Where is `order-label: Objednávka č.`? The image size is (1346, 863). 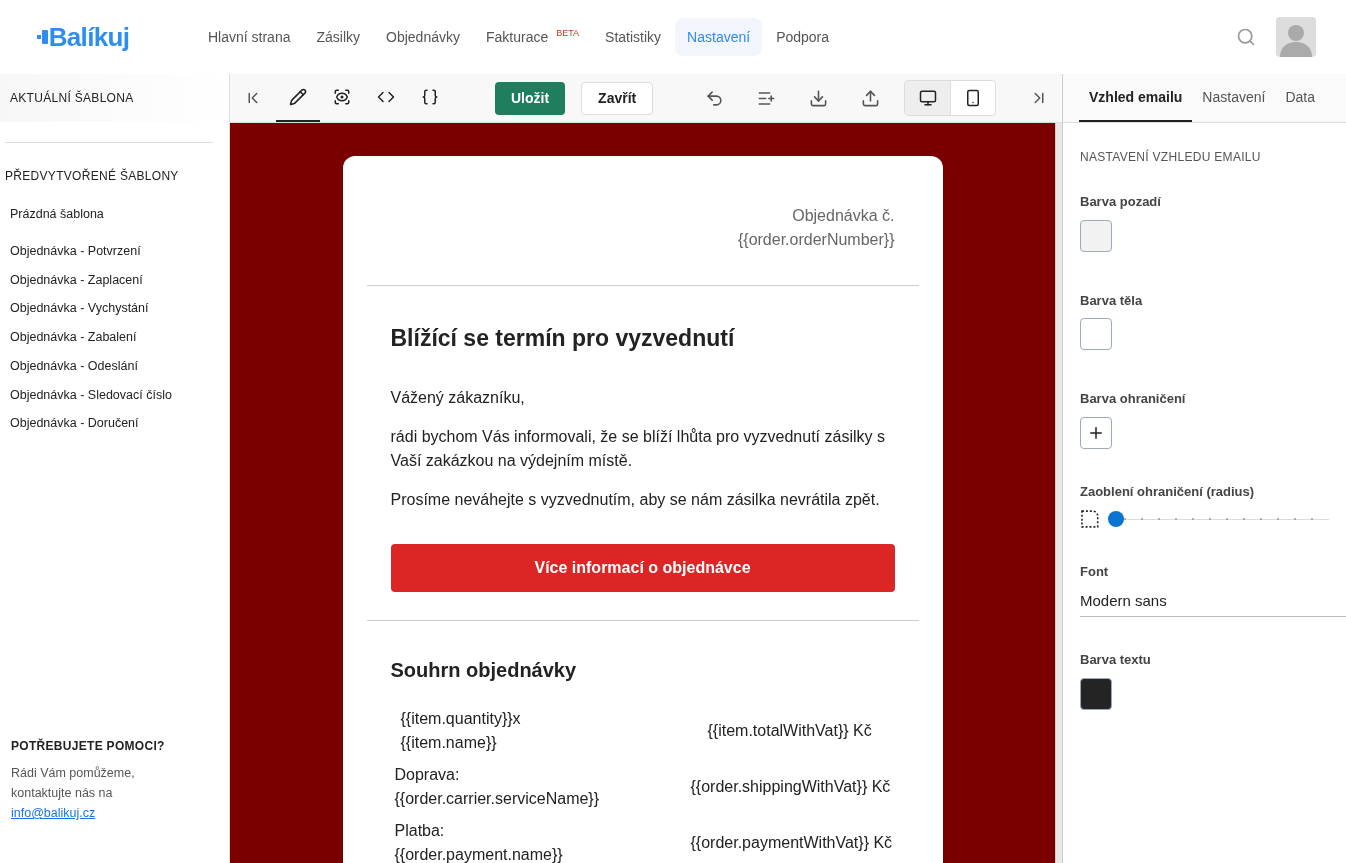
order-label: Objednávka č. is located at coordinates (843, 216).